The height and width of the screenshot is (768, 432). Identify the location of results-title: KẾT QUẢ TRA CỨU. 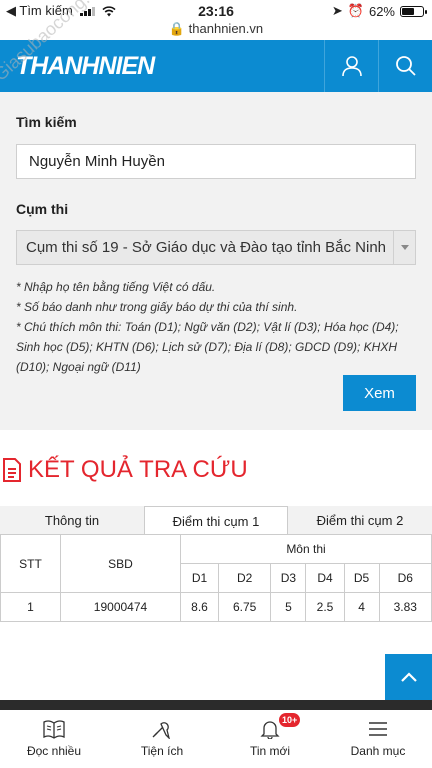
(138, 469).